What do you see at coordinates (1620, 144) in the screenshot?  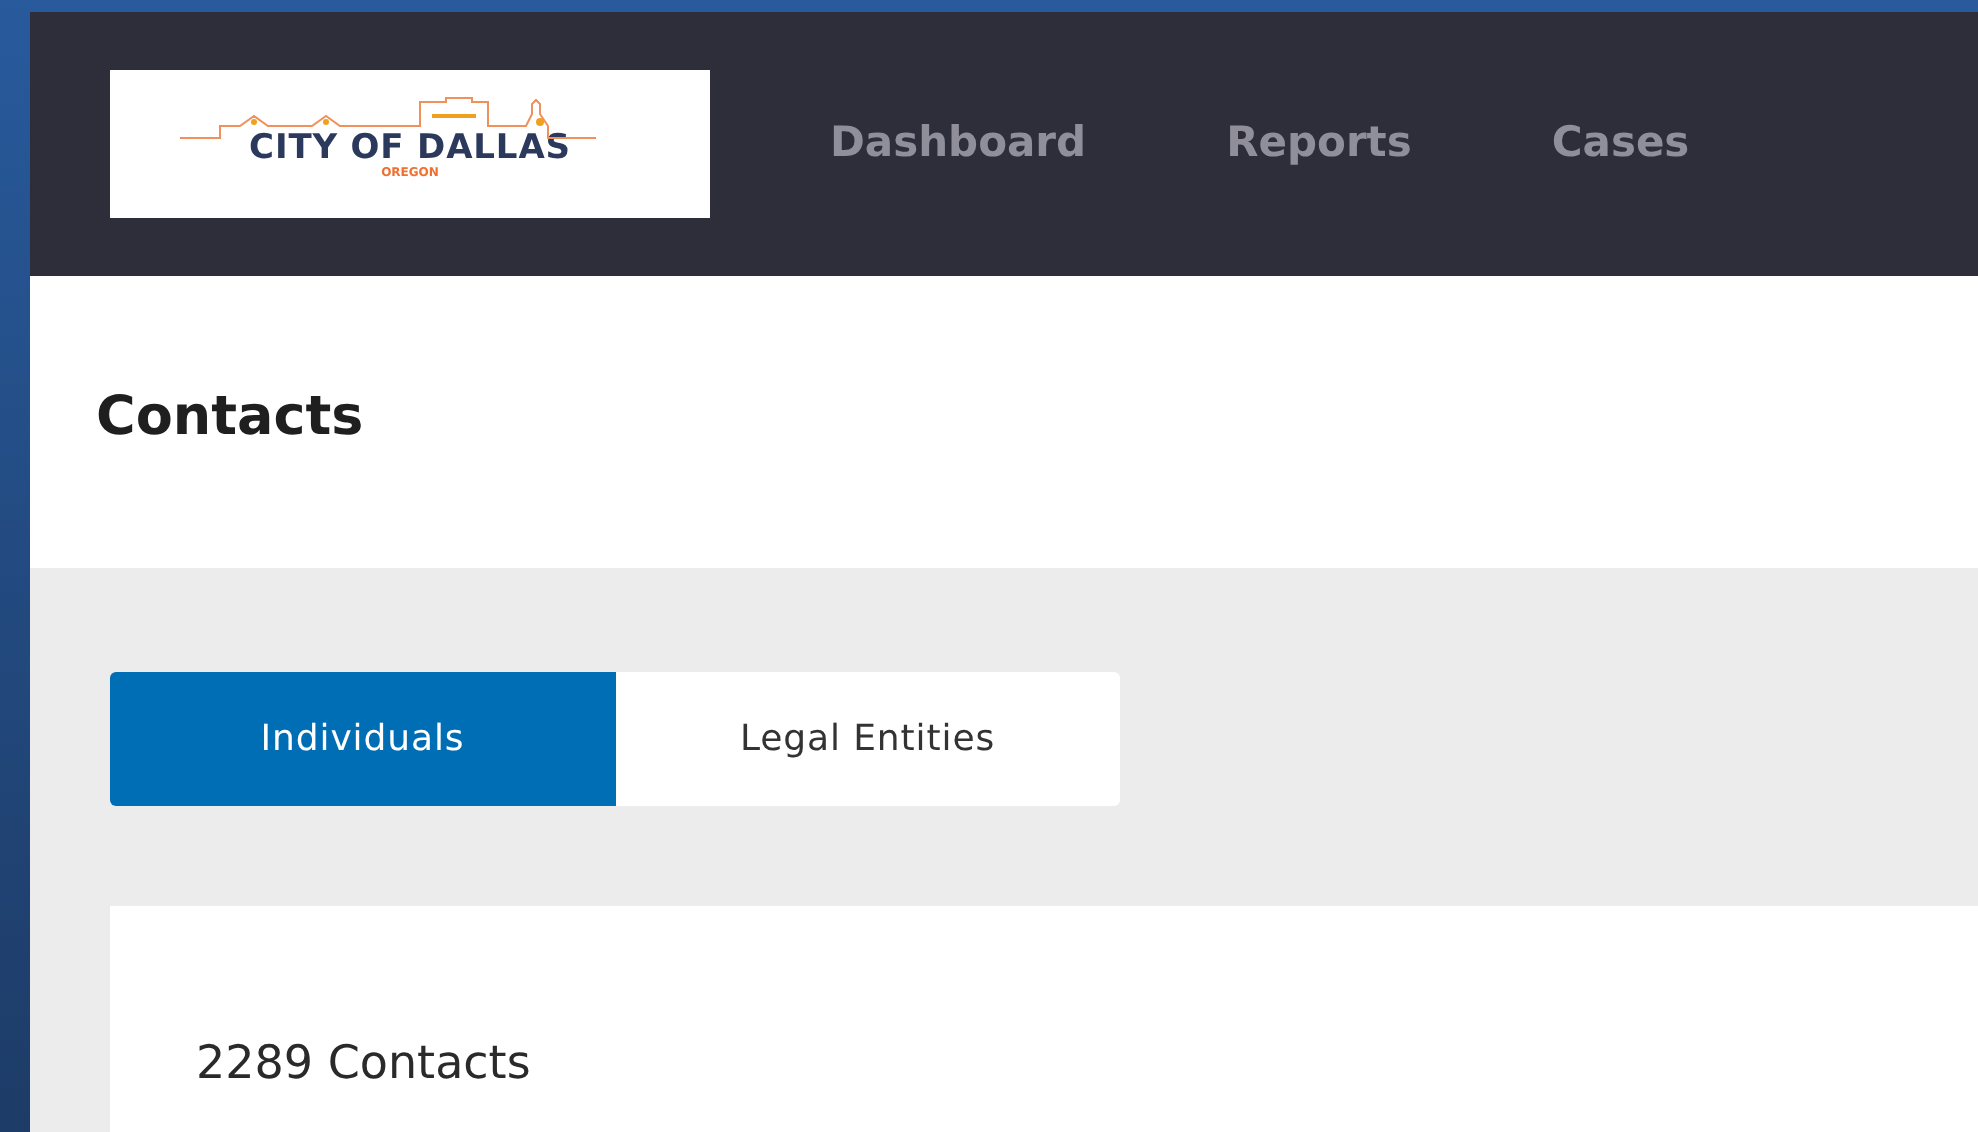 I see `nav-link: Cases` at bounding box center [1620, 144].